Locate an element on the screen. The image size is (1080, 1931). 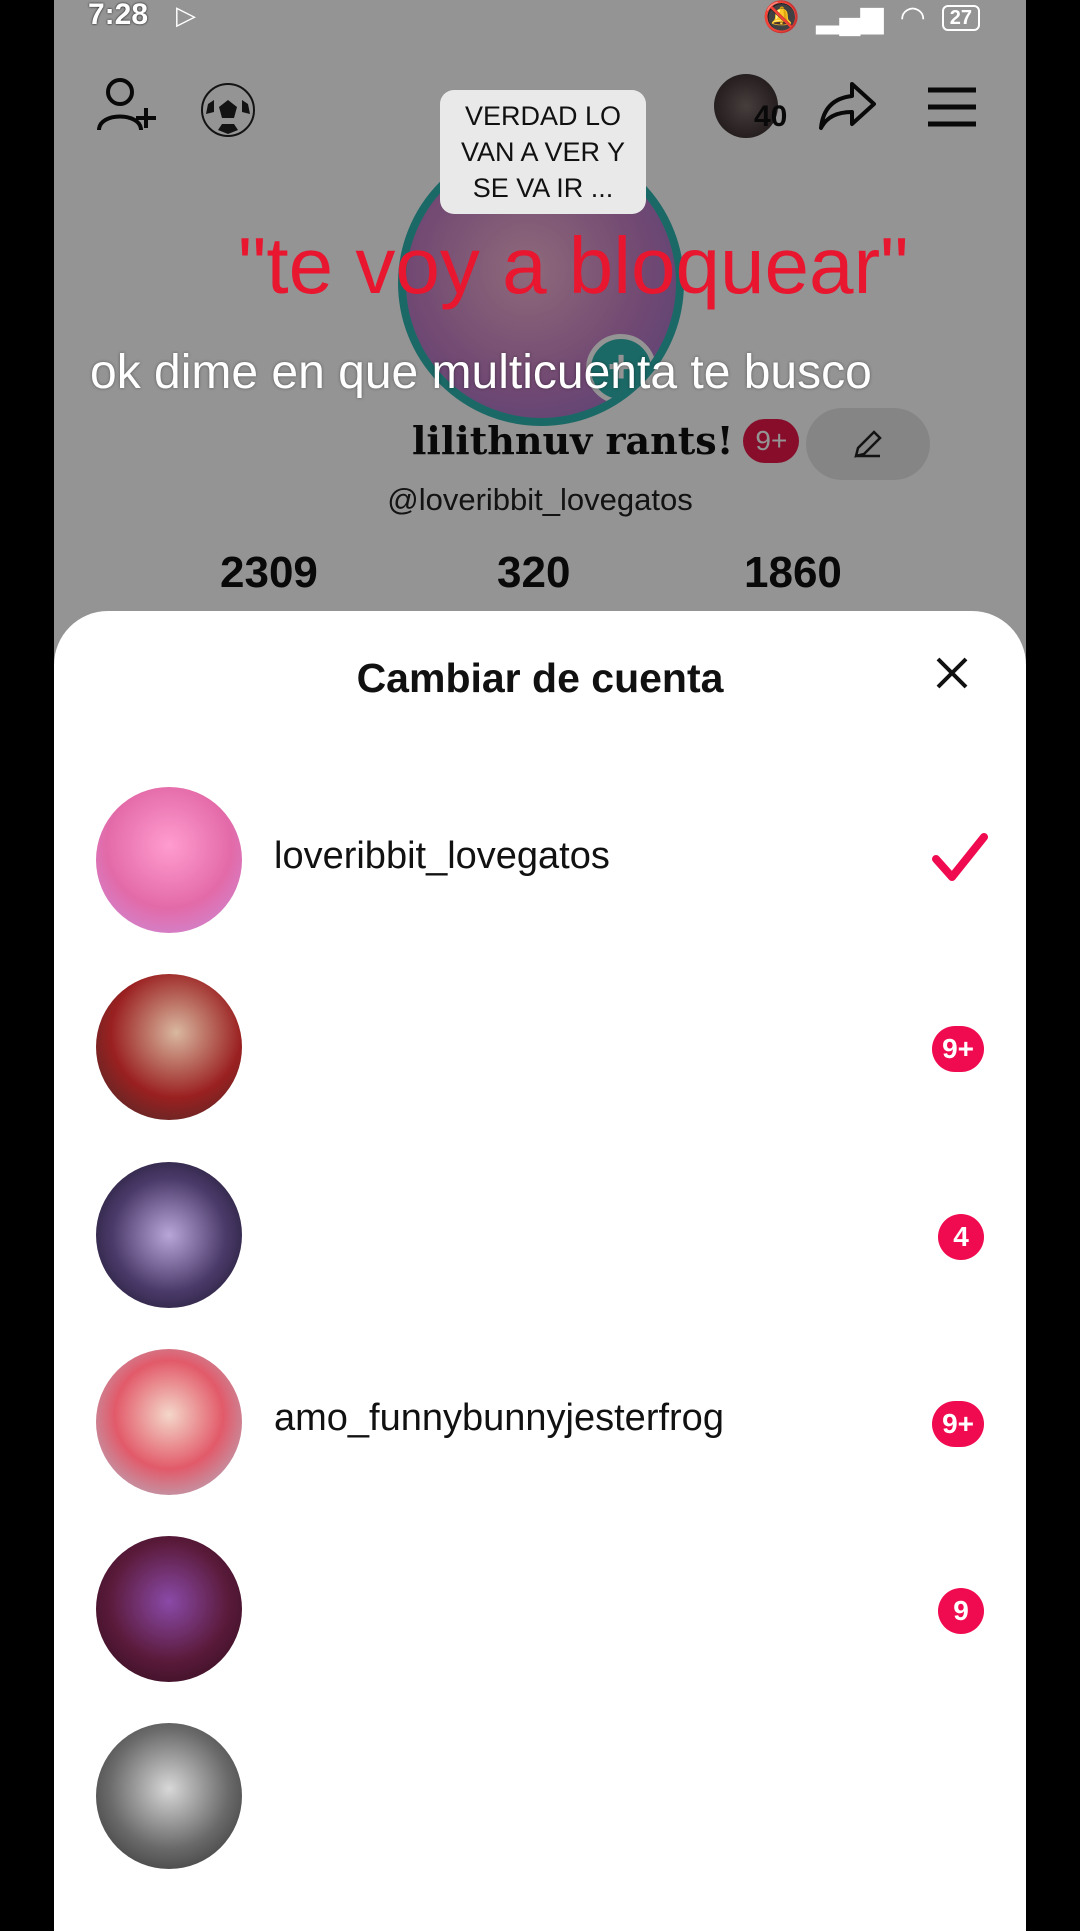
close-icon is located at coordinates (952, 673).